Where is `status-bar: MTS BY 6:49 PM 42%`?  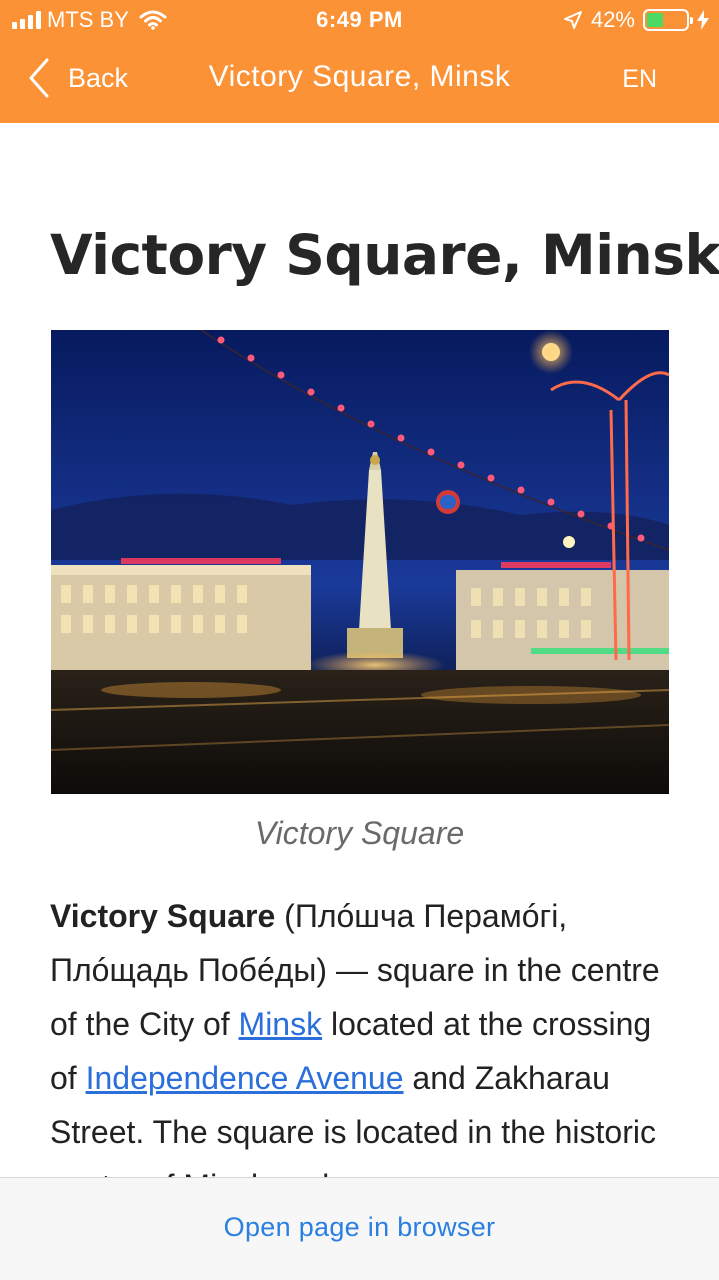
status-bar: MTS BY 6:49 PM 42% is located at coordinates (359, 20).